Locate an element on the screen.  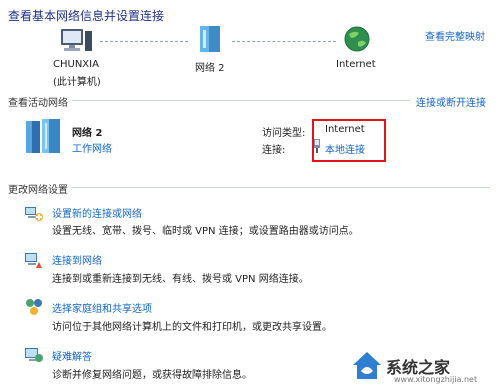
access-type-label: 访问类型: is located at coordinates (284, 133).